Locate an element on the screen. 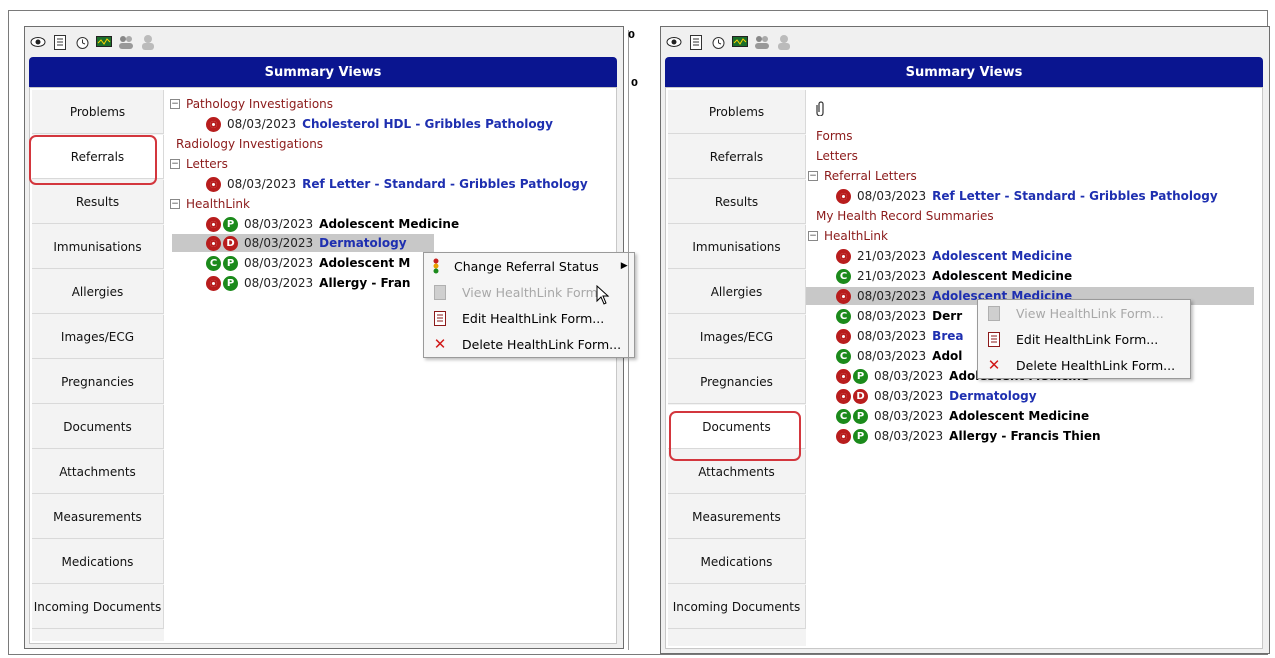 The width and height of the screenshot is (1275, 658). tree-item-healthlink: D 08/03/2023 Dermatology is located at coordinates (936, 396).